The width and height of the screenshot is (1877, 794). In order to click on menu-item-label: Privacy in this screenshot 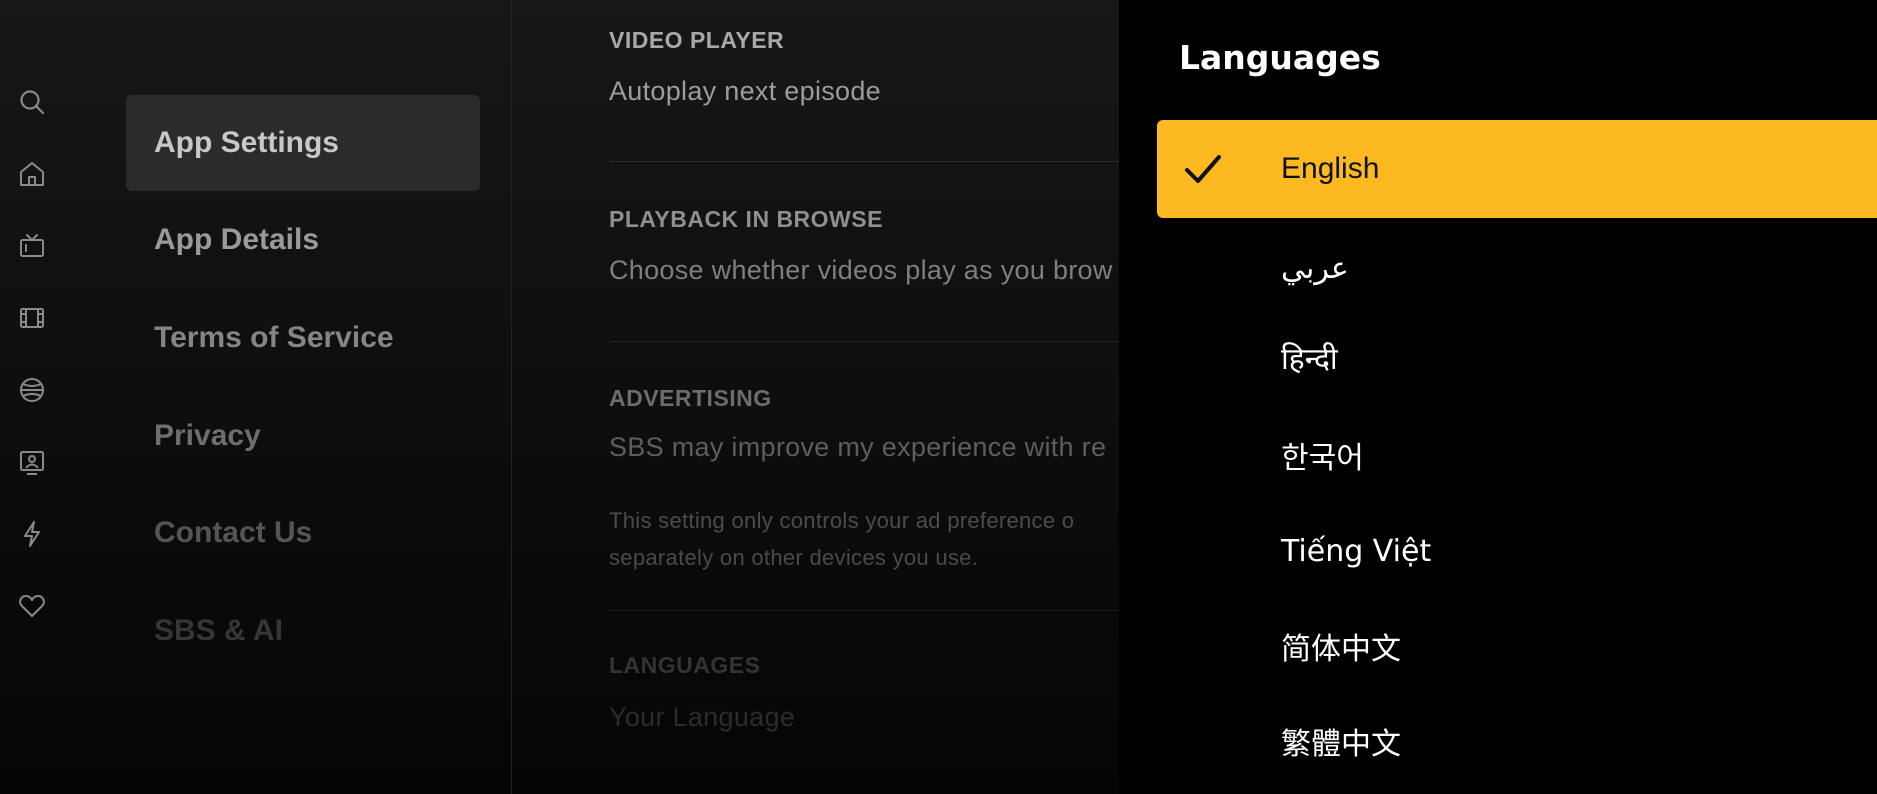, I will do `click(207, 435)`.